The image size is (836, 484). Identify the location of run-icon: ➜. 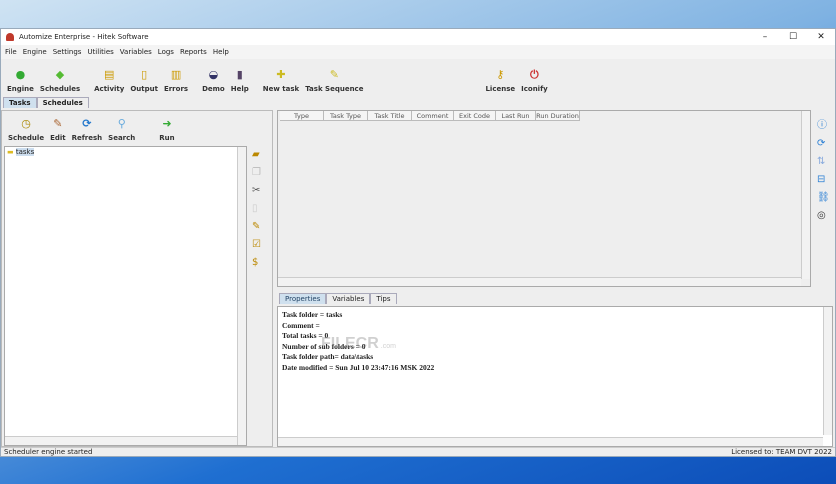
(167, 123).